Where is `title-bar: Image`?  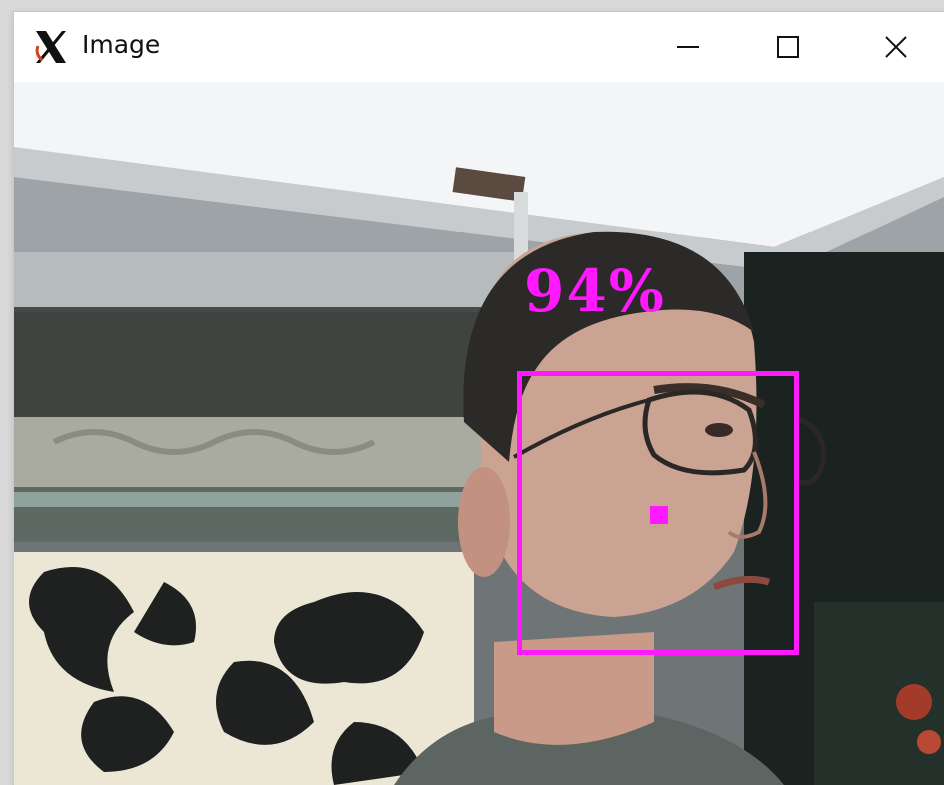 title-bar: Image is located at coordinates (479, 47).